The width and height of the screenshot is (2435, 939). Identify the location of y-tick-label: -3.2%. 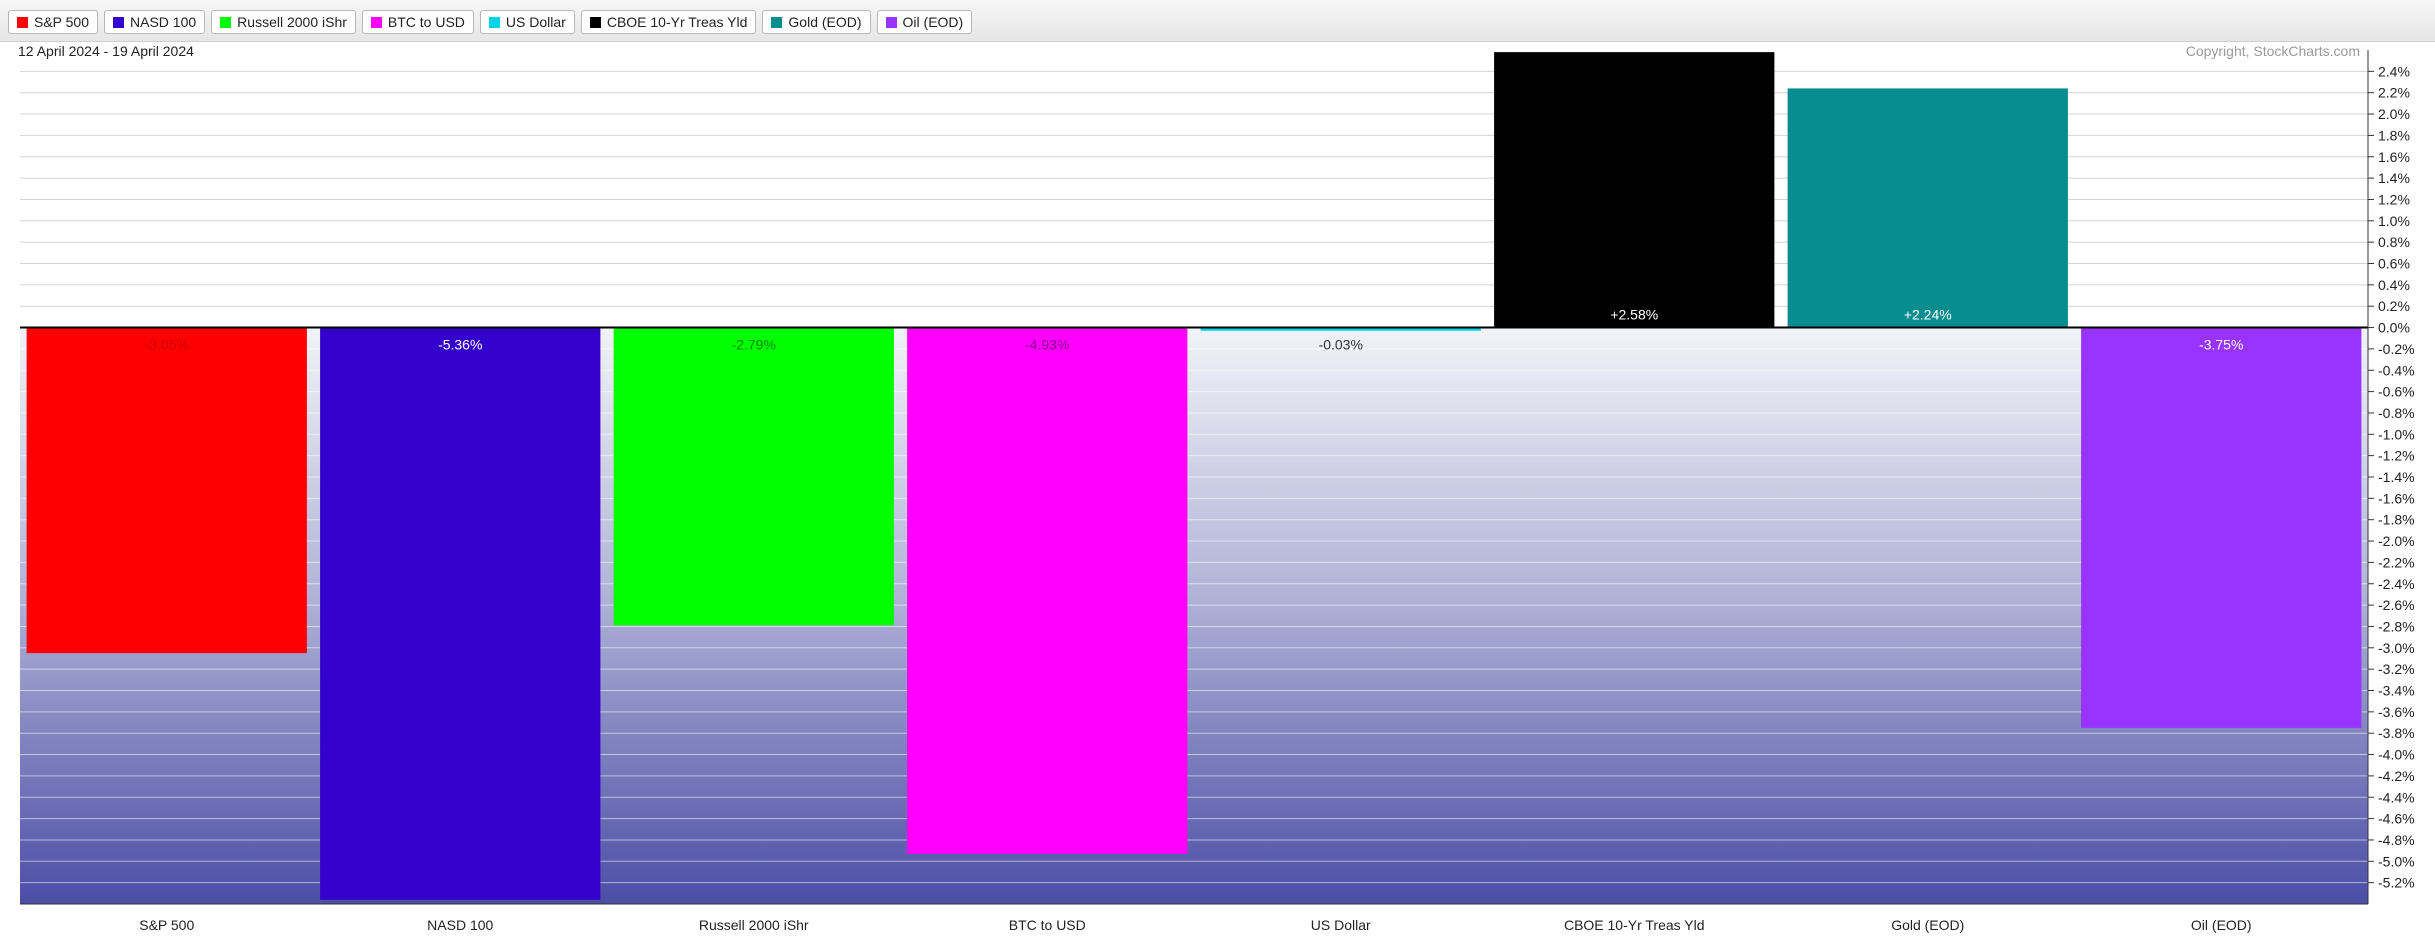
(2396, 669).